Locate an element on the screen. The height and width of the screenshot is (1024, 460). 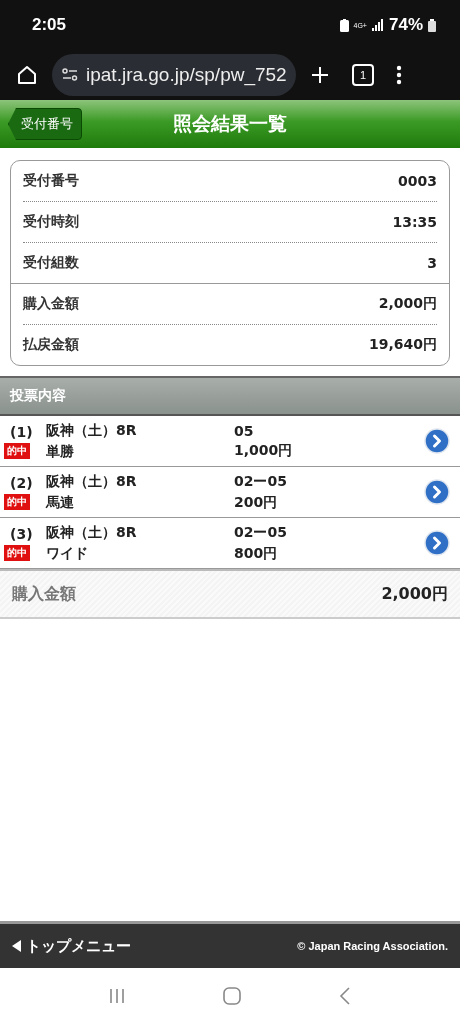
info-label: 受付番号 is located at coordinates (51, 181).